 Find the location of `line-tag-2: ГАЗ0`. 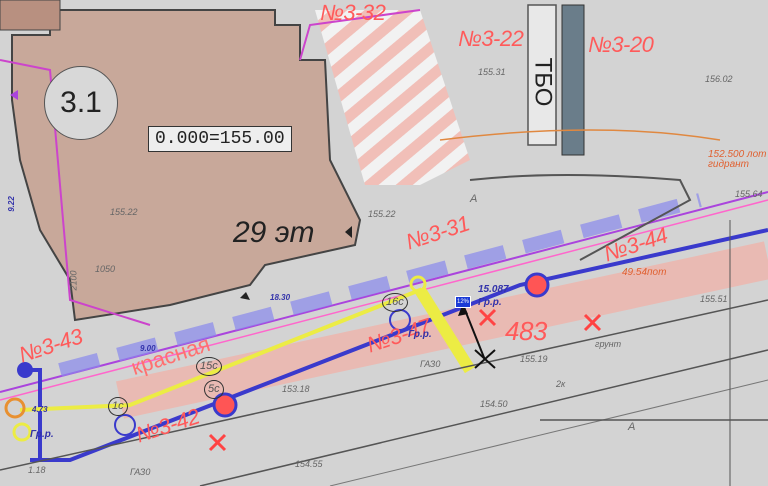

line-tag-2: ГАЗ0 is located at coordinates (140, 472).